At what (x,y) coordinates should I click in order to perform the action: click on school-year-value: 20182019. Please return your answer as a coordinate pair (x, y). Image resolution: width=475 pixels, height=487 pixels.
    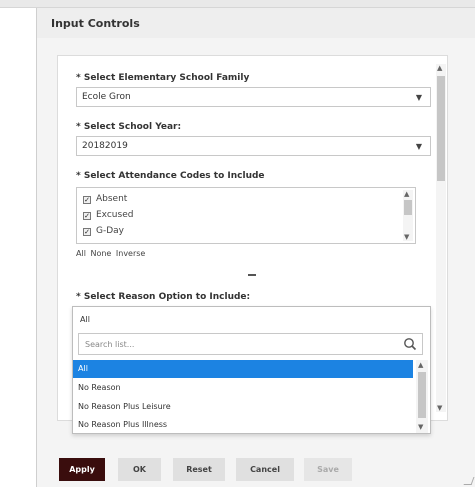
    Looking at the image, I should click on (105, 146).